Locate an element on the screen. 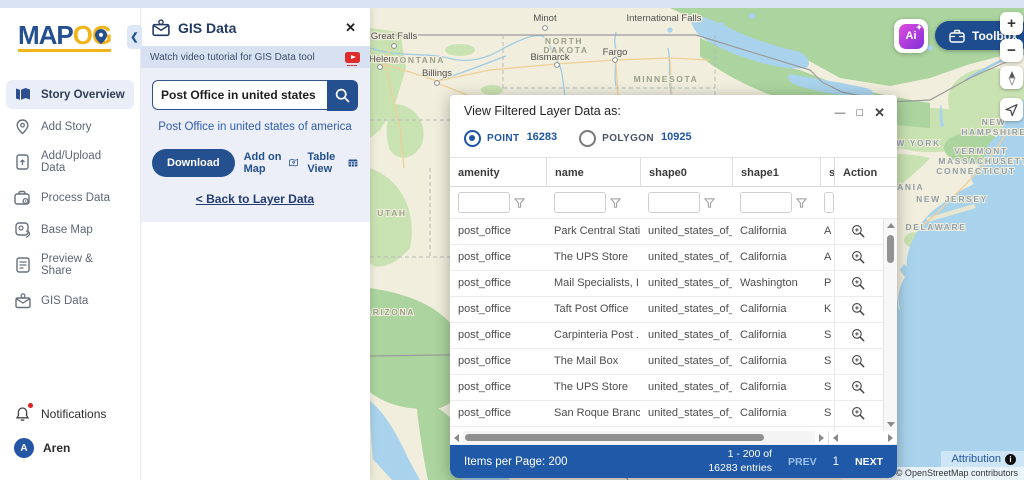 The image size is (1024, 480). locate-arrow-icon is located at coordinates (1011, 110).